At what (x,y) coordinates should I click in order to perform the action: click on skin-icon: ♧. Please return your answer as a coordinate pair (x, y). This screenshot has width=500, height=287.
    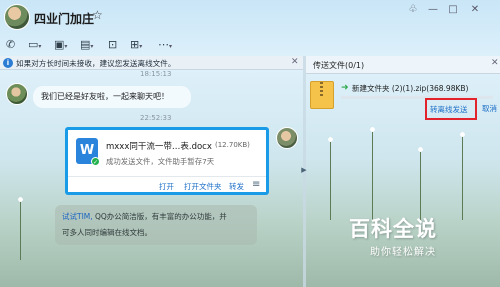
    Looking at the image, I should click on (413, 10).